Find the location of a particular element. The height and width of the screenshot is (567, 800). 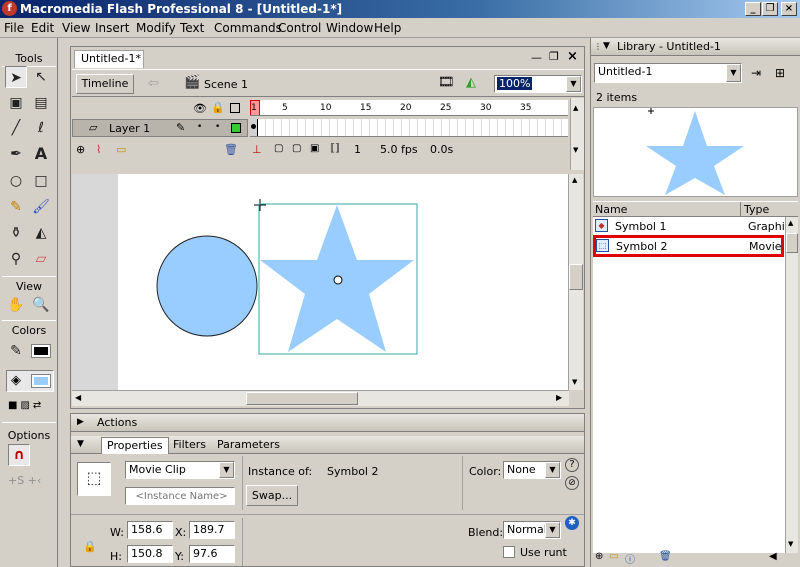

show-hide-eye-icon: 👁 is located at coordinates (200, 108).